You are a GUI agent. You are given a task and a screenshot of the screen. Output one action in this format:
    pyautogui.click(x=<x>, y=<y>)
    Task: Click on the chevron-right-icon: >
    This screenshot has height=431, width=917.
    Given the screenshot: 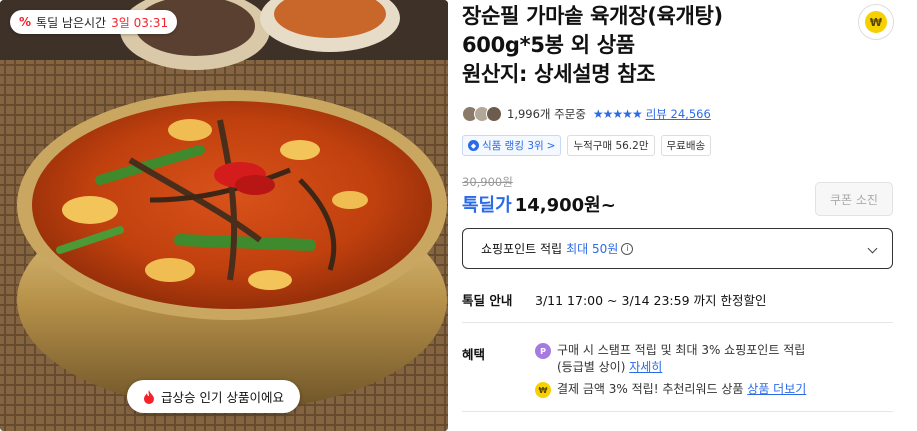 What is the action you would take?
    pyautogui.click(x=551, y=145)
    